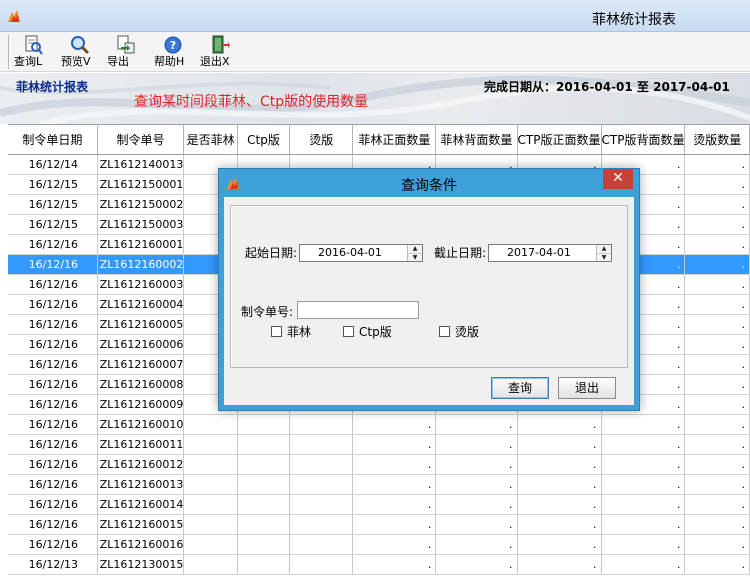  What do you see at coordinates (444, 331) in the screenshot?
I see `hotstamp-checkbox` at bounding box center [444, 331].